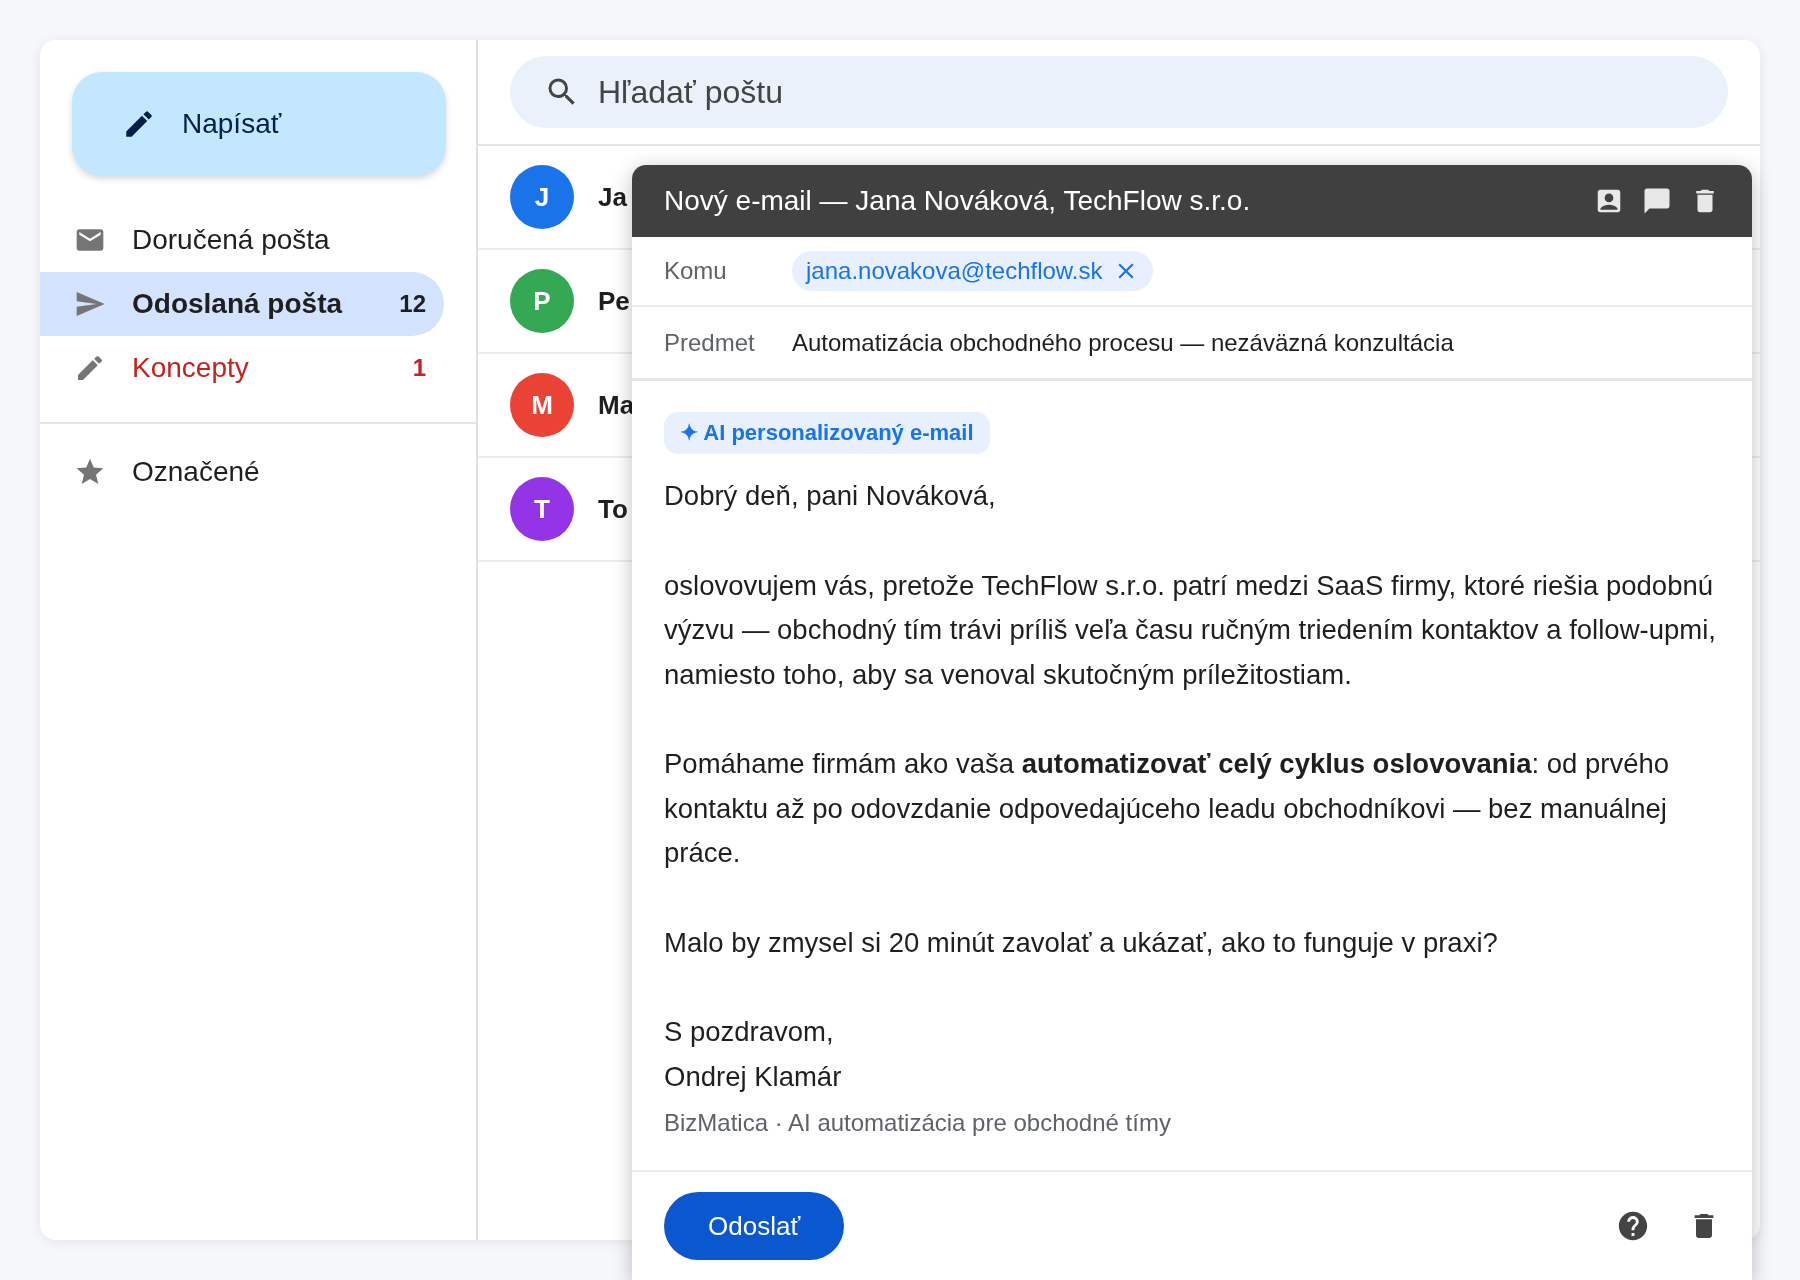  Describe the element at coordinates (419, 368) in the screenshot. I see `nav-count: 1` at that location.